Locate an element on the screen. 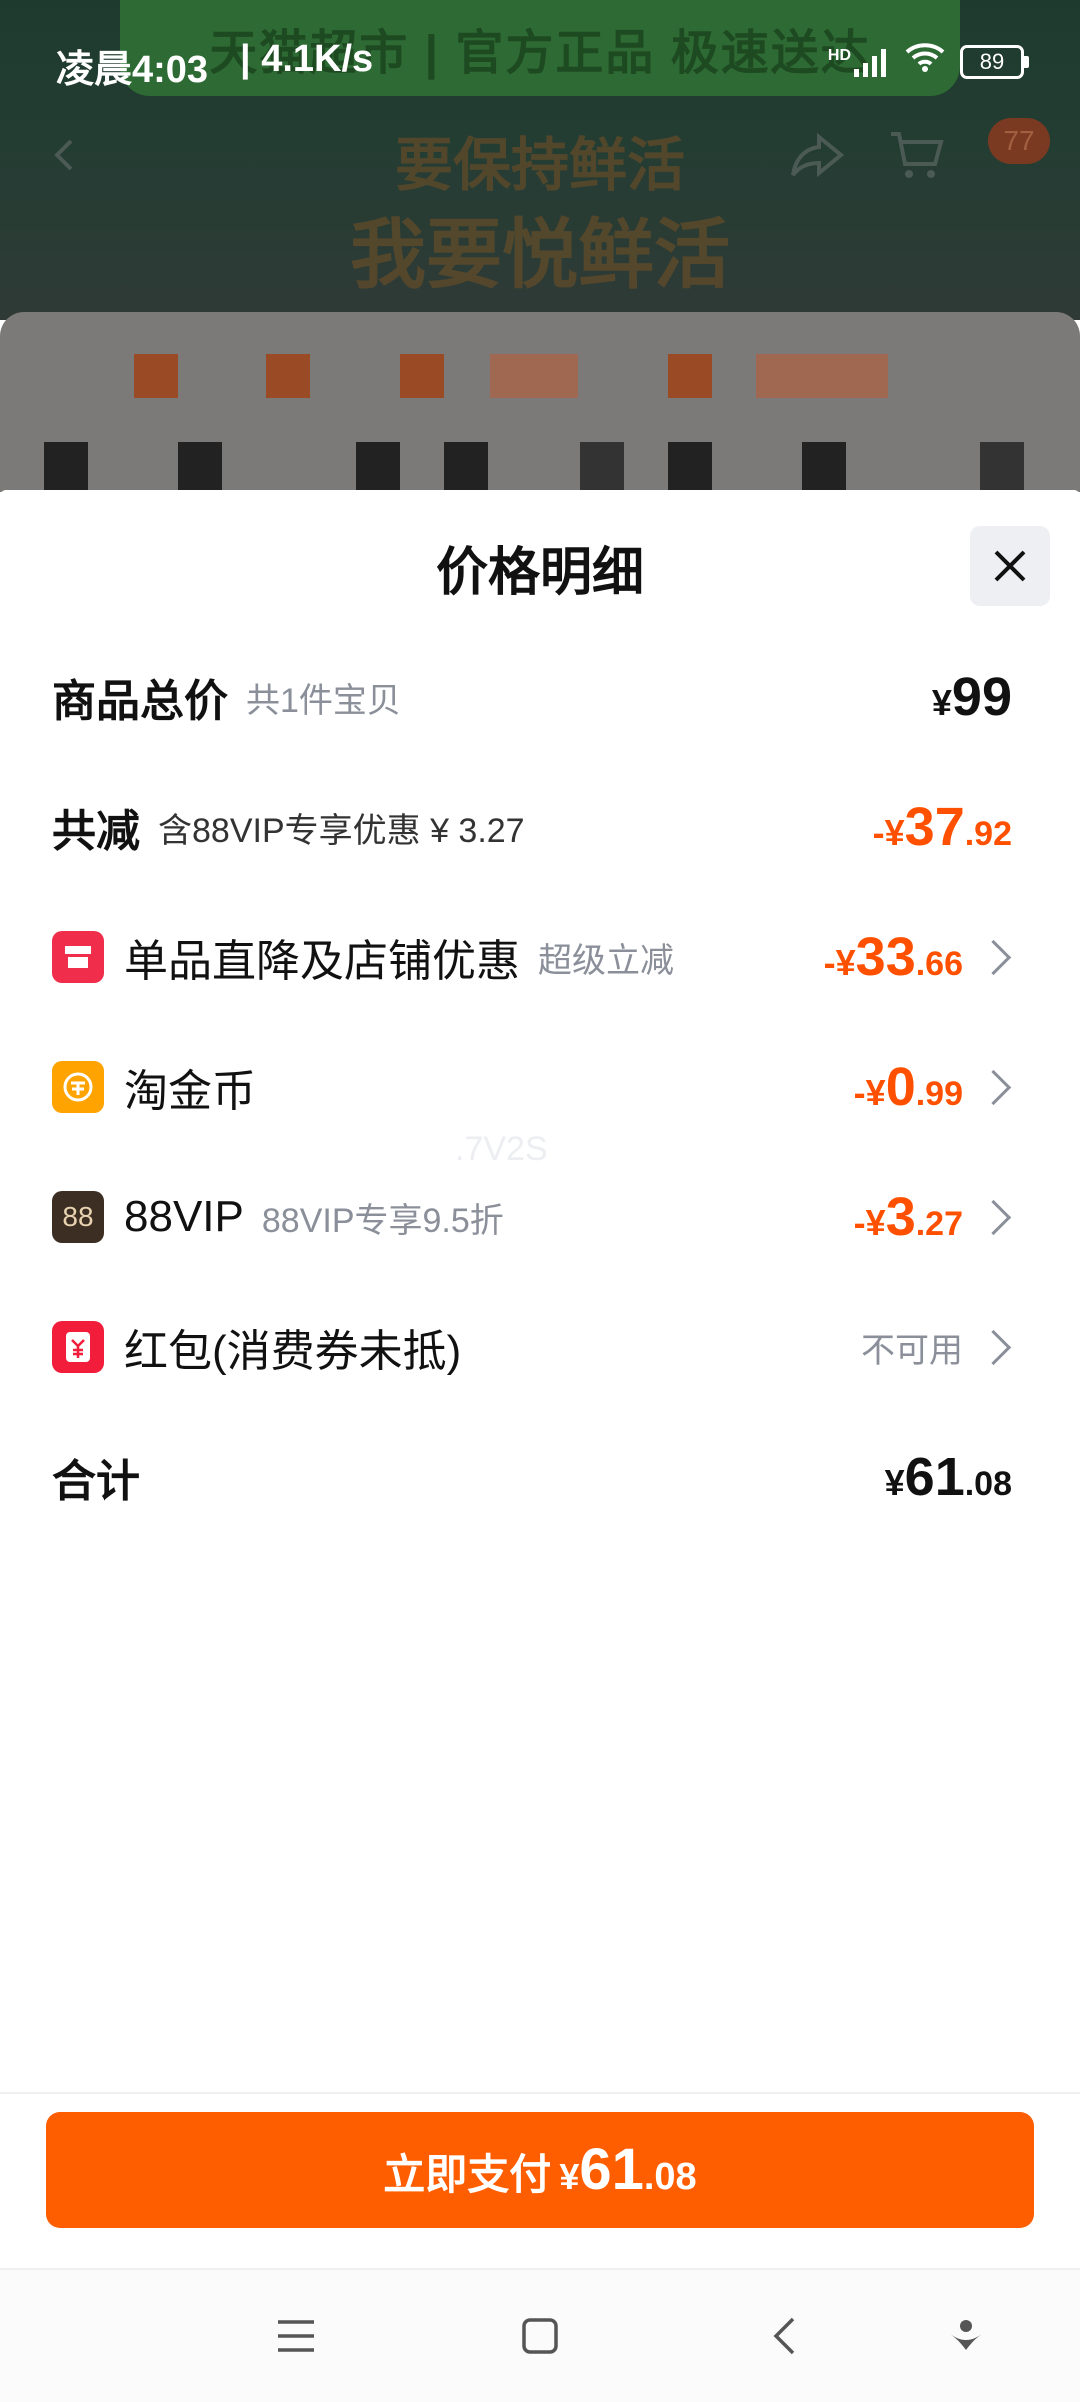 This screenshot has width=1080, height=2402. amount-int: 33 is located at coordinates (885, 957).